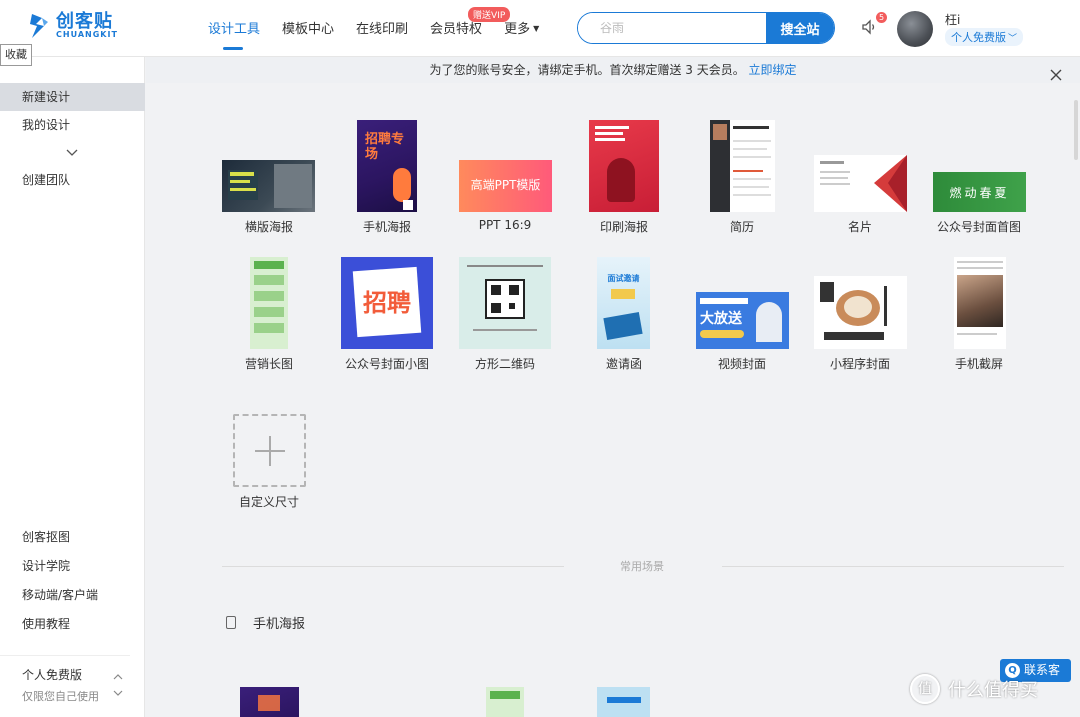  Describe the element at coordinates (623, 227) in the screenshot. I see `template-label: 印刷海报` at that location.